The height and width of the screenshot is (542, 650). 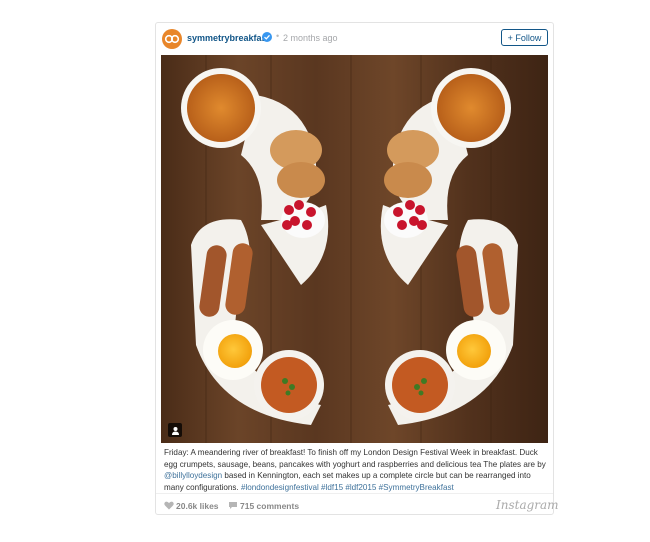 What do you see at coordinates (228, 38) in the screenshot?
I see `username-link: symmetrybreakfast` at bounding box center [228, 38].